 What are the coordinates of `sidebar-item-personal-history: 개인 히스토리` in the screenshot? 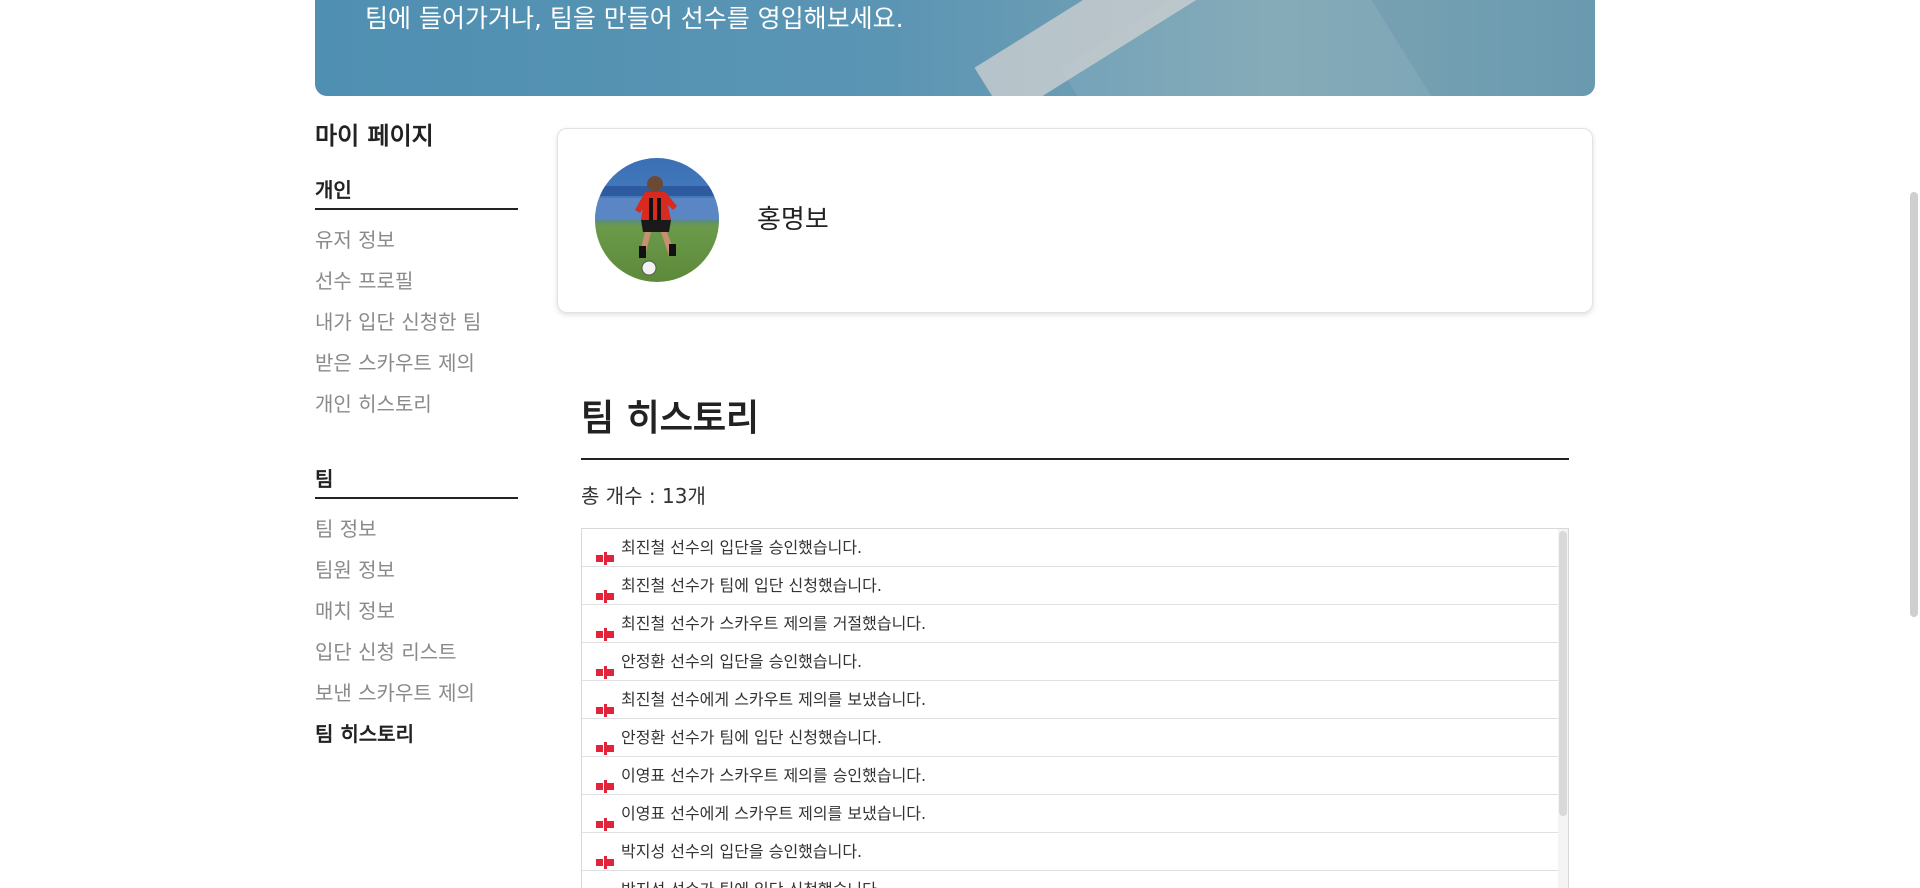 It's located at (416, 404).